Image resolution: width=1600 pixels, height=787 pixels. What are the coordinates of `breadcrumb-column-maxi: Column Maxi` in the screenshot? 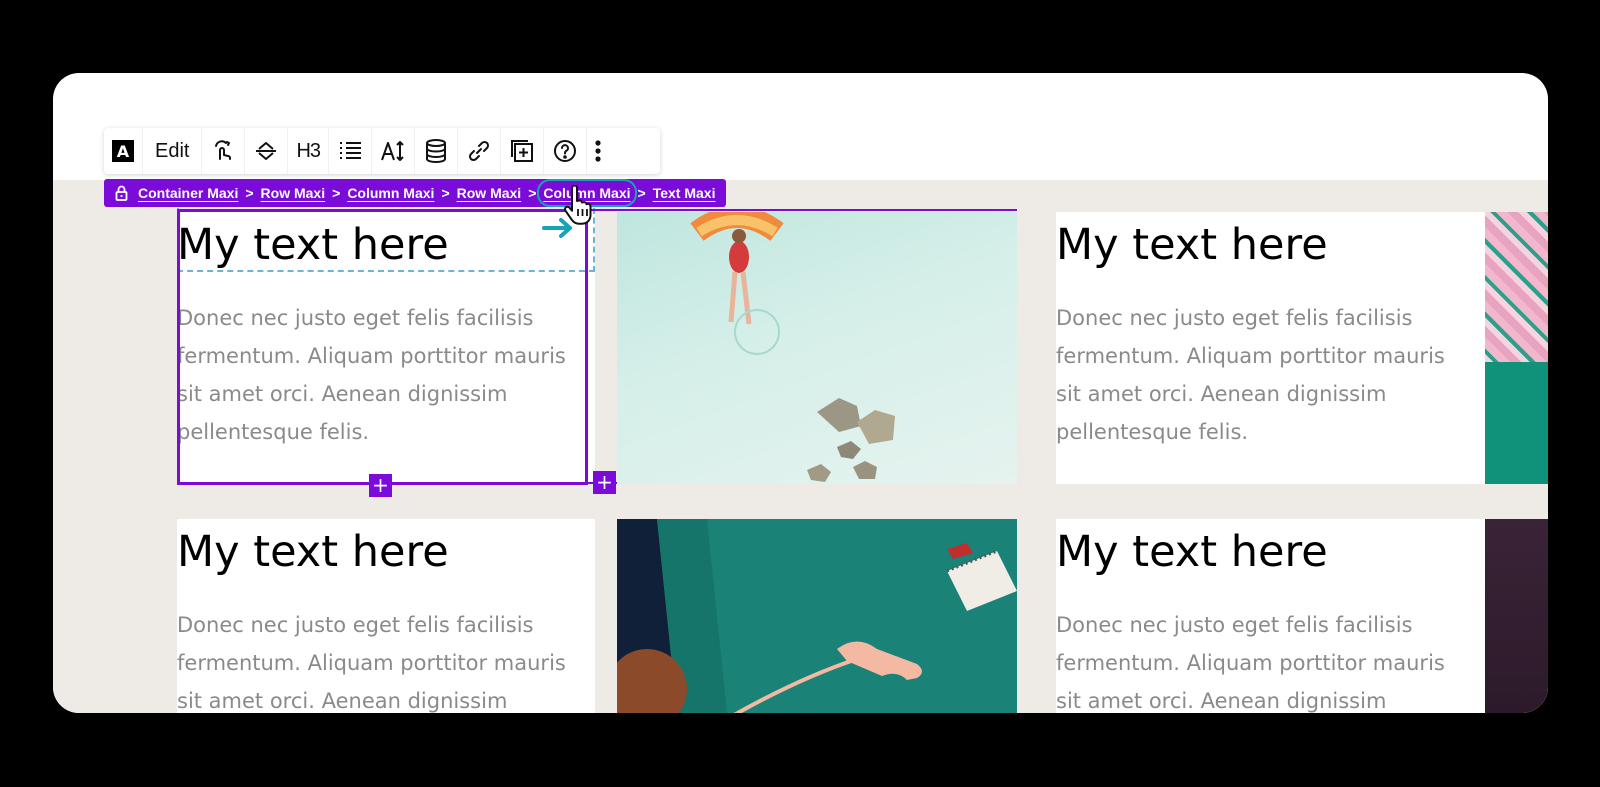 It's located at (390, 193).